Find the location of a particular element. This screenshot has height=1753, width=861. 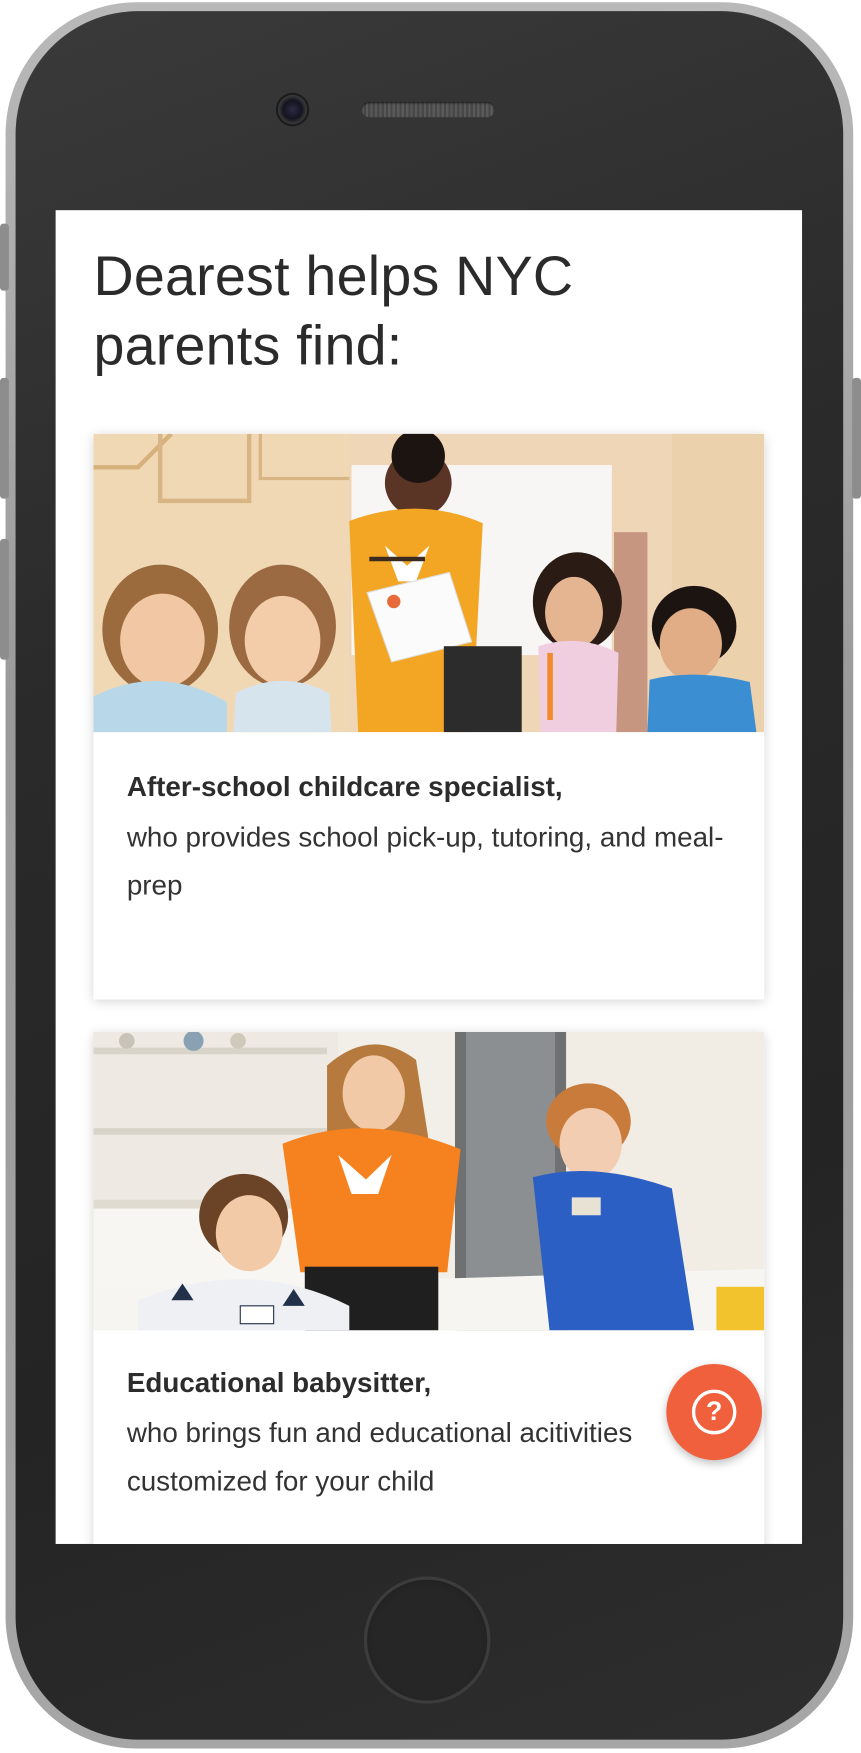

volume-down-button is located at coordinates (4, 599).